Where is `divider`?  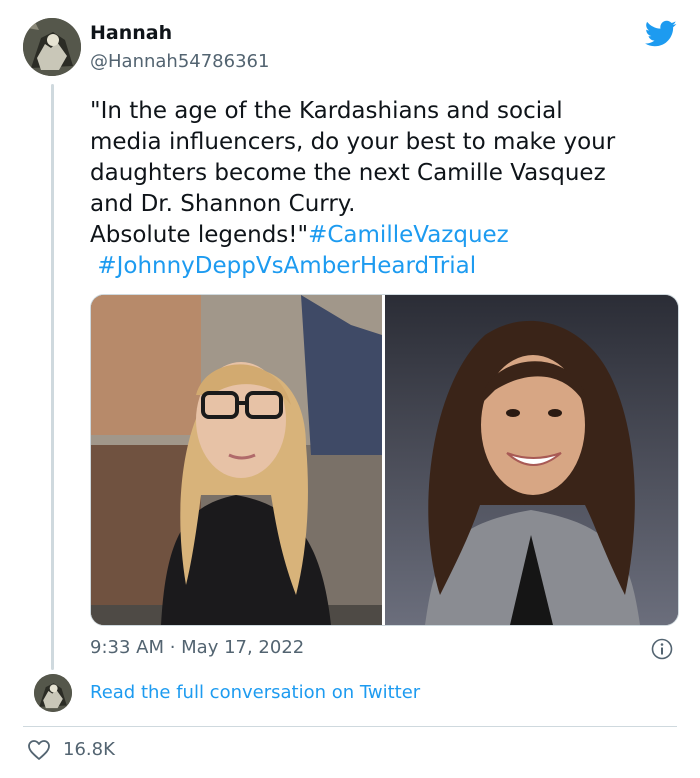 divider is located at coordinates (350, 726).